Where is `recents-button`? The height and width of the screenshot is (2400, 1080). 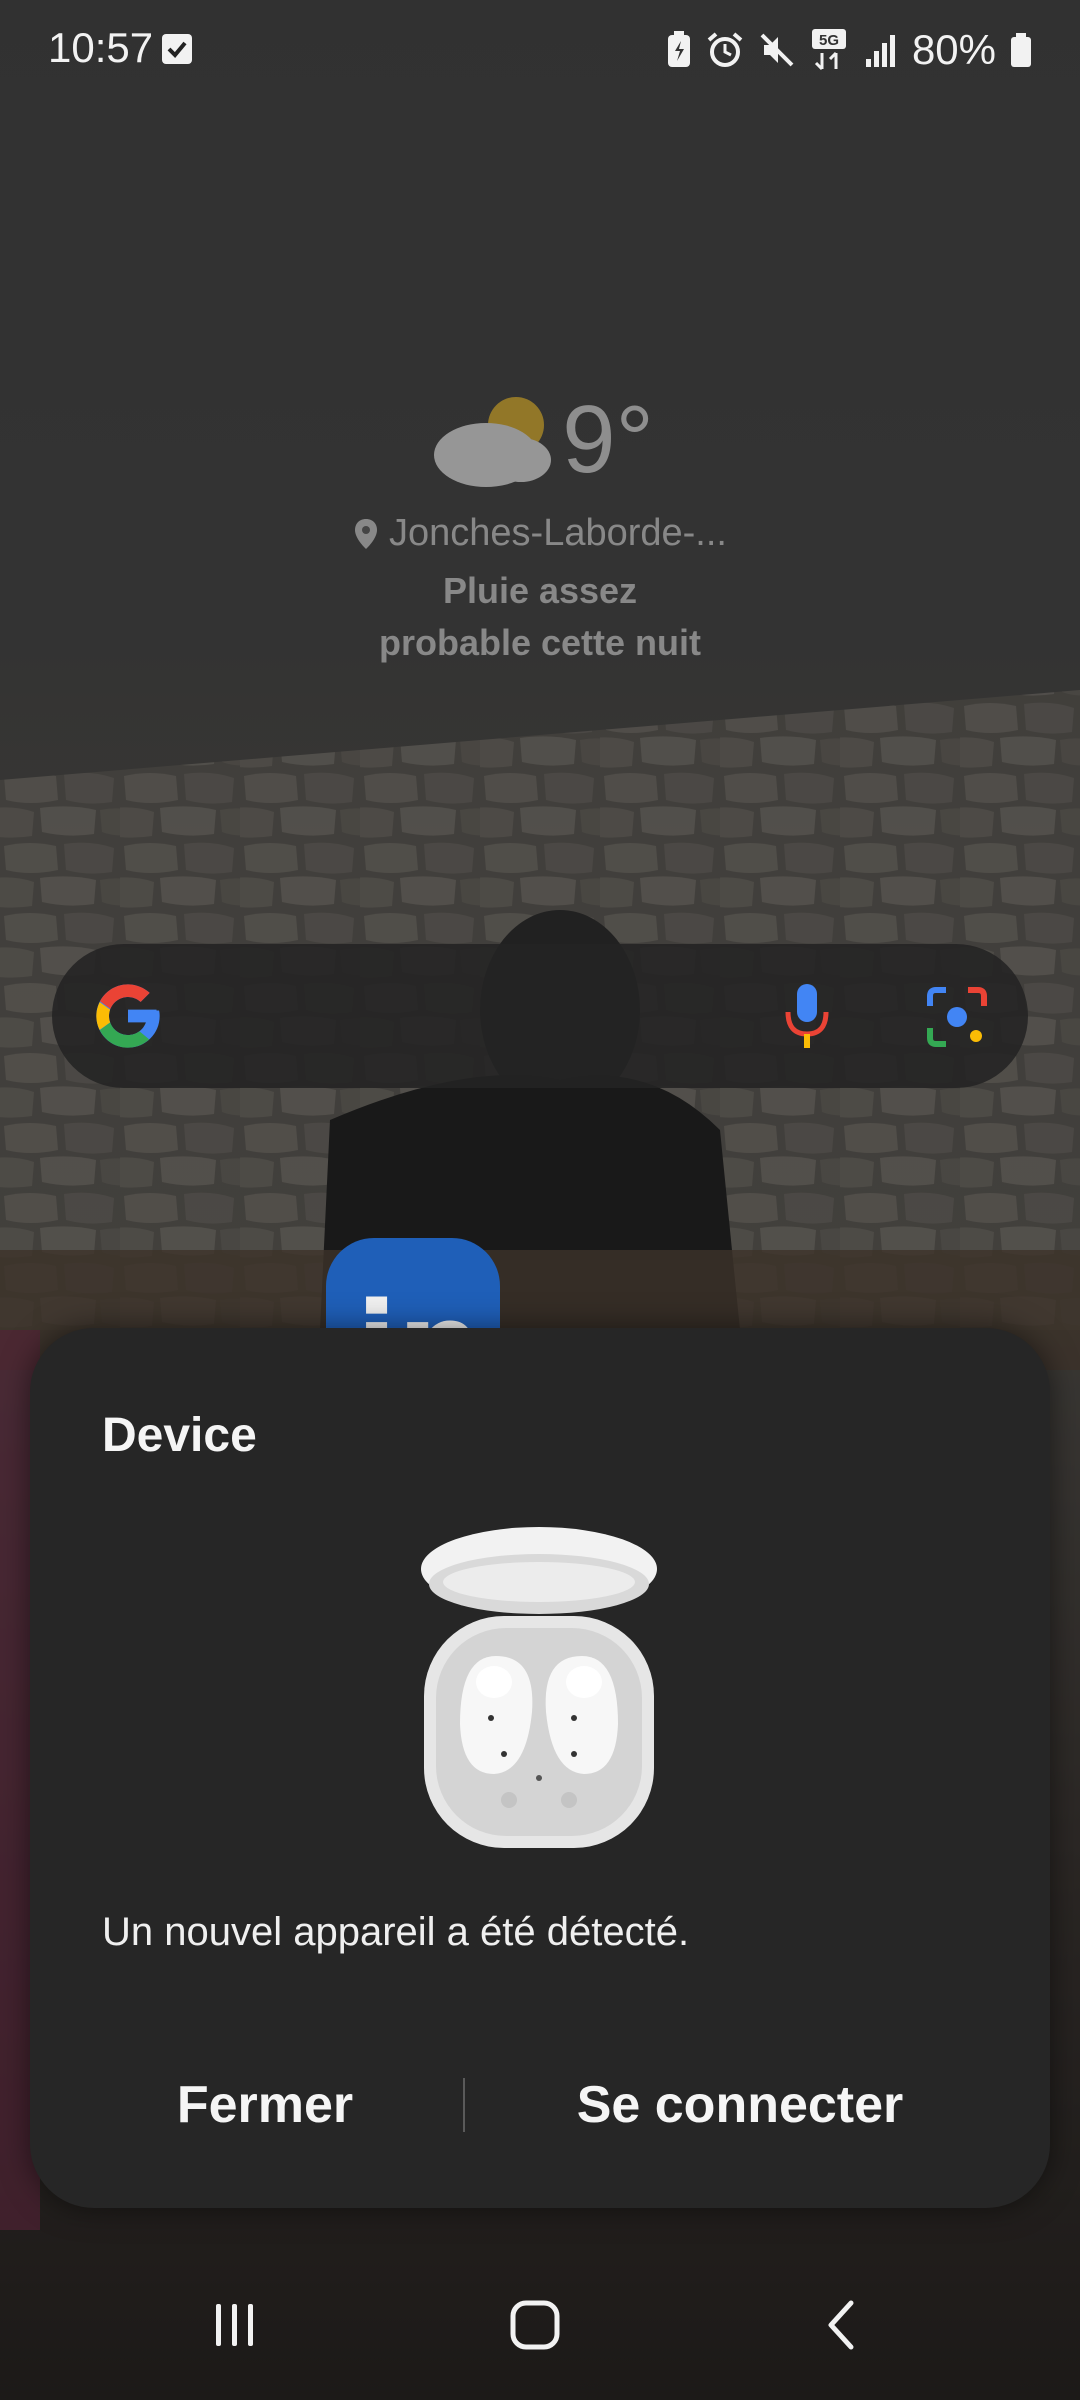 recents-button is located at coordinates (235, 2325).